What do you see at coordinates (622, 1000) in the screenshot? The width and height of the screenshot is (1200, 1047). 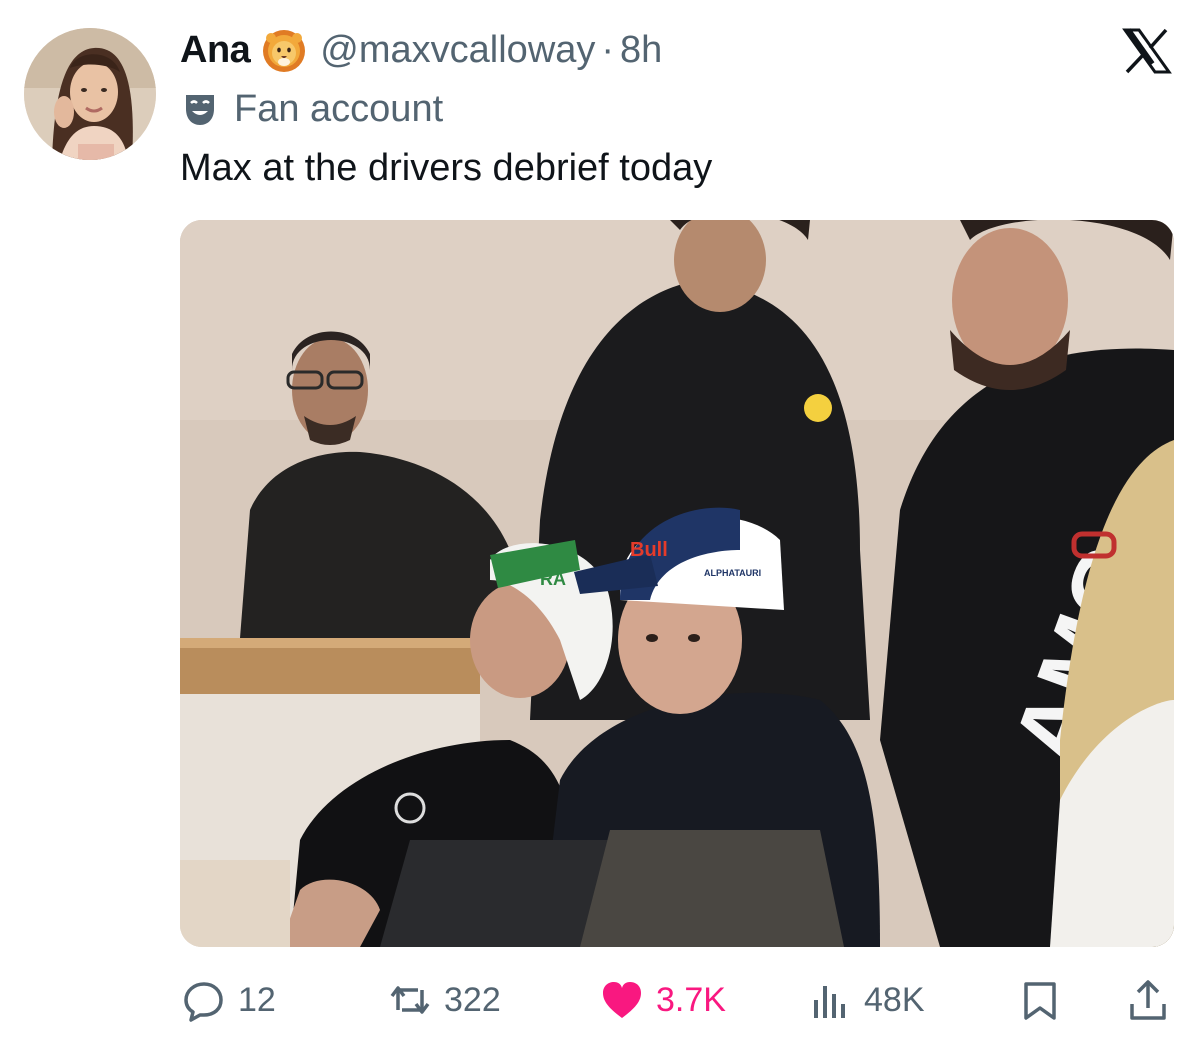 I see `heart-icon` at bounding box center [622, 1000].